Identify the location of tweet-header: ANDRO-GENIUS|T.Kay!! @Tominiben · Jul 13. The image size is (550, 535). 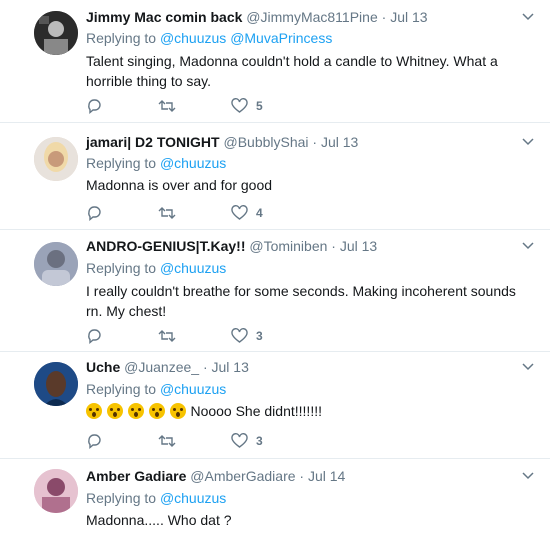
(231, 246).